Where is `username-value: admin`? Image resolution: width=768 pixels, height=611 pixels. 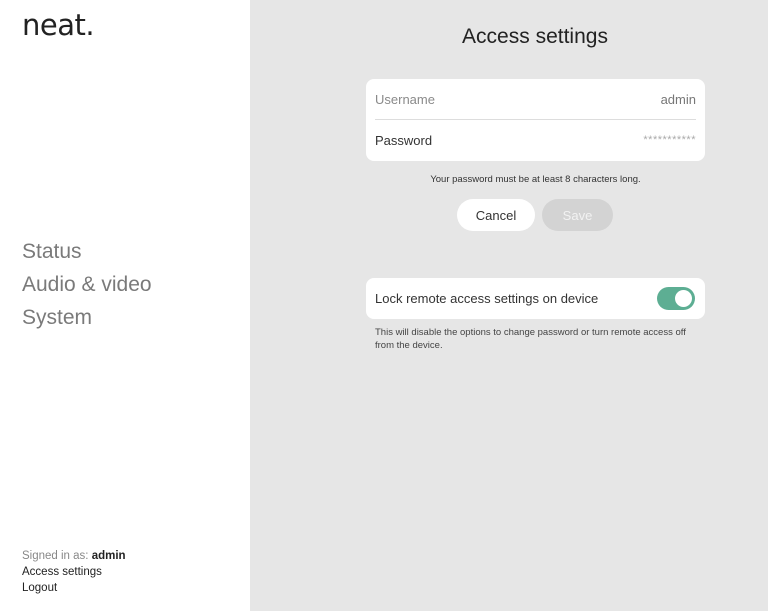
username-value: admin is located at coordinates (678, 99).